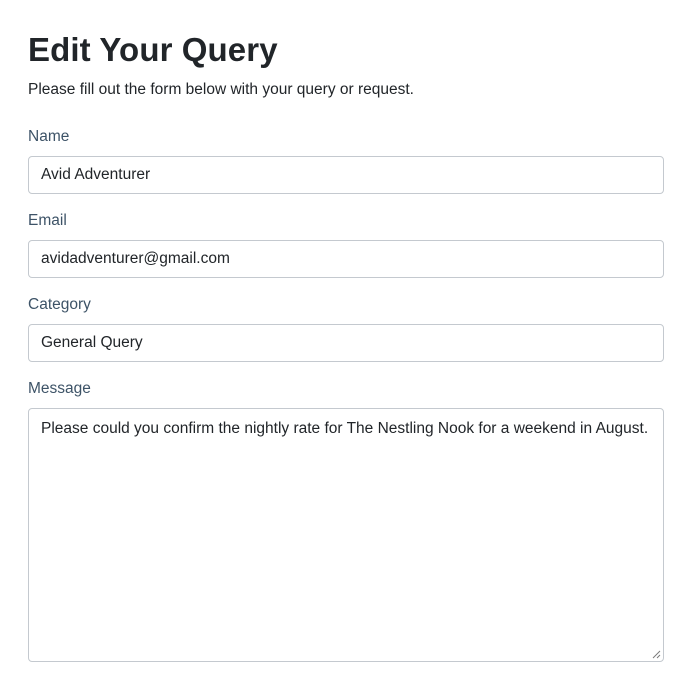  Describe the element at coordinates (59, 304) in the screenshot. I see `category-label: Category` at that location.